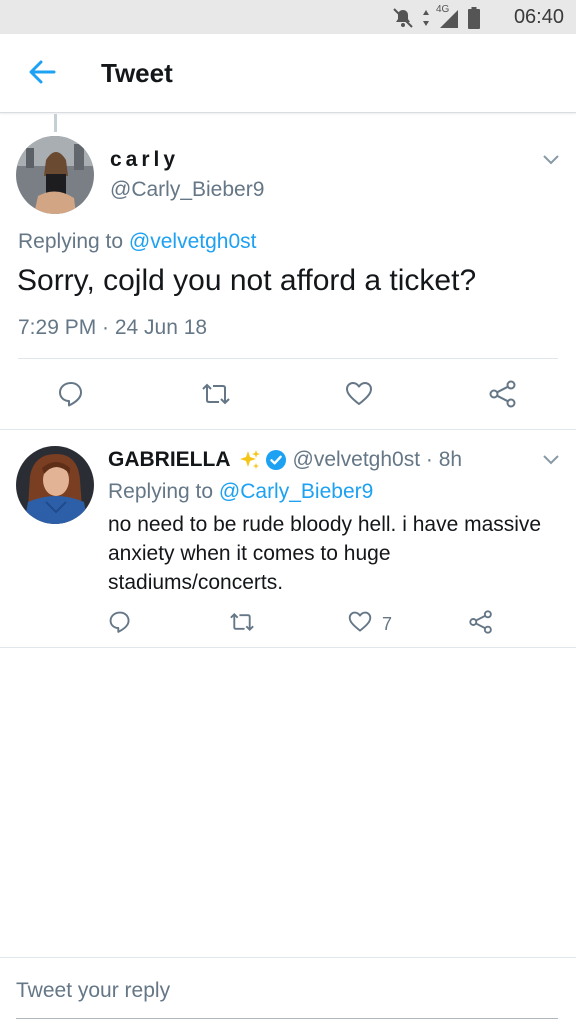  I want to click on author-display-name: carly, so click(144, 160).